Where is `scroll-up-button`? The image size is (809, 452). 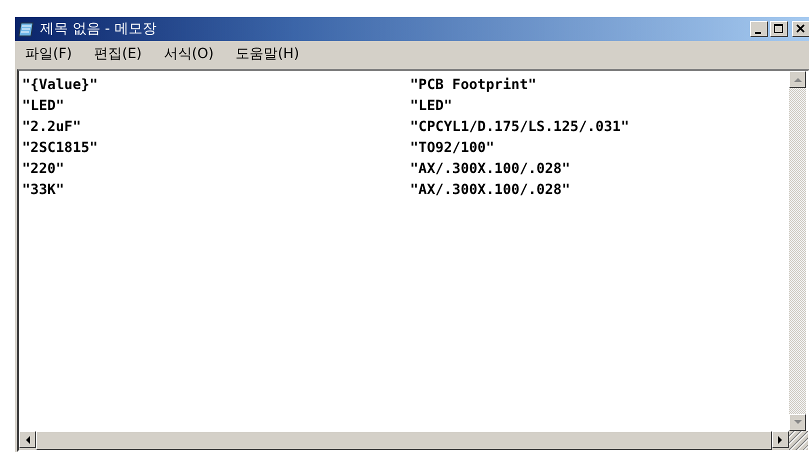 scroll-up-button is located at coordinates (797, 79).